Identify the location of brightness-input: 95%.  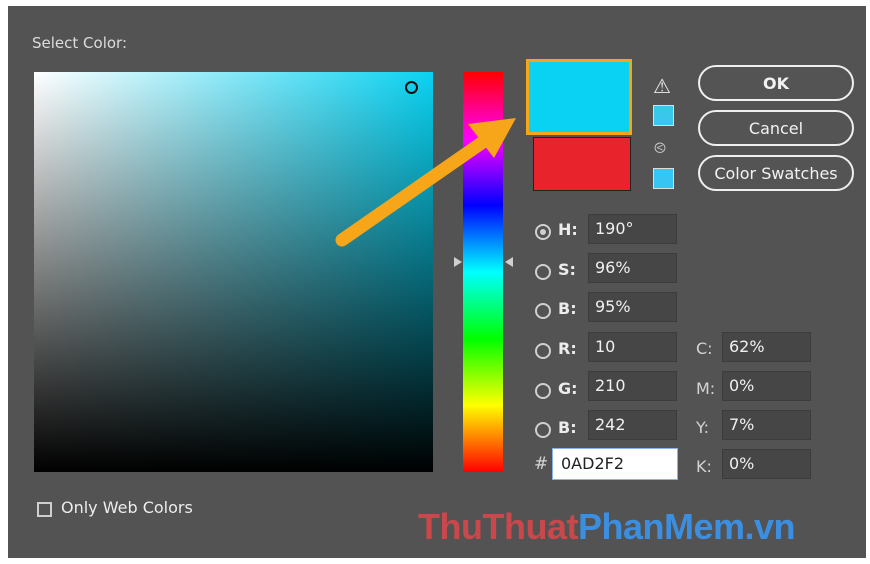
(632, 307).